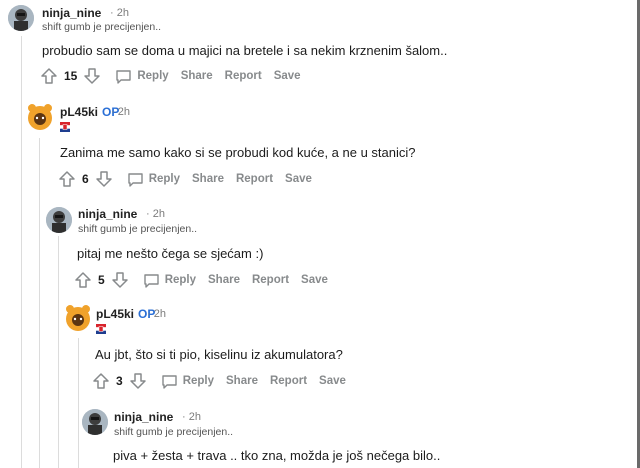  I want to click on comment-body: pitaj me nešto čega se sjećam :), so click(170, 253).